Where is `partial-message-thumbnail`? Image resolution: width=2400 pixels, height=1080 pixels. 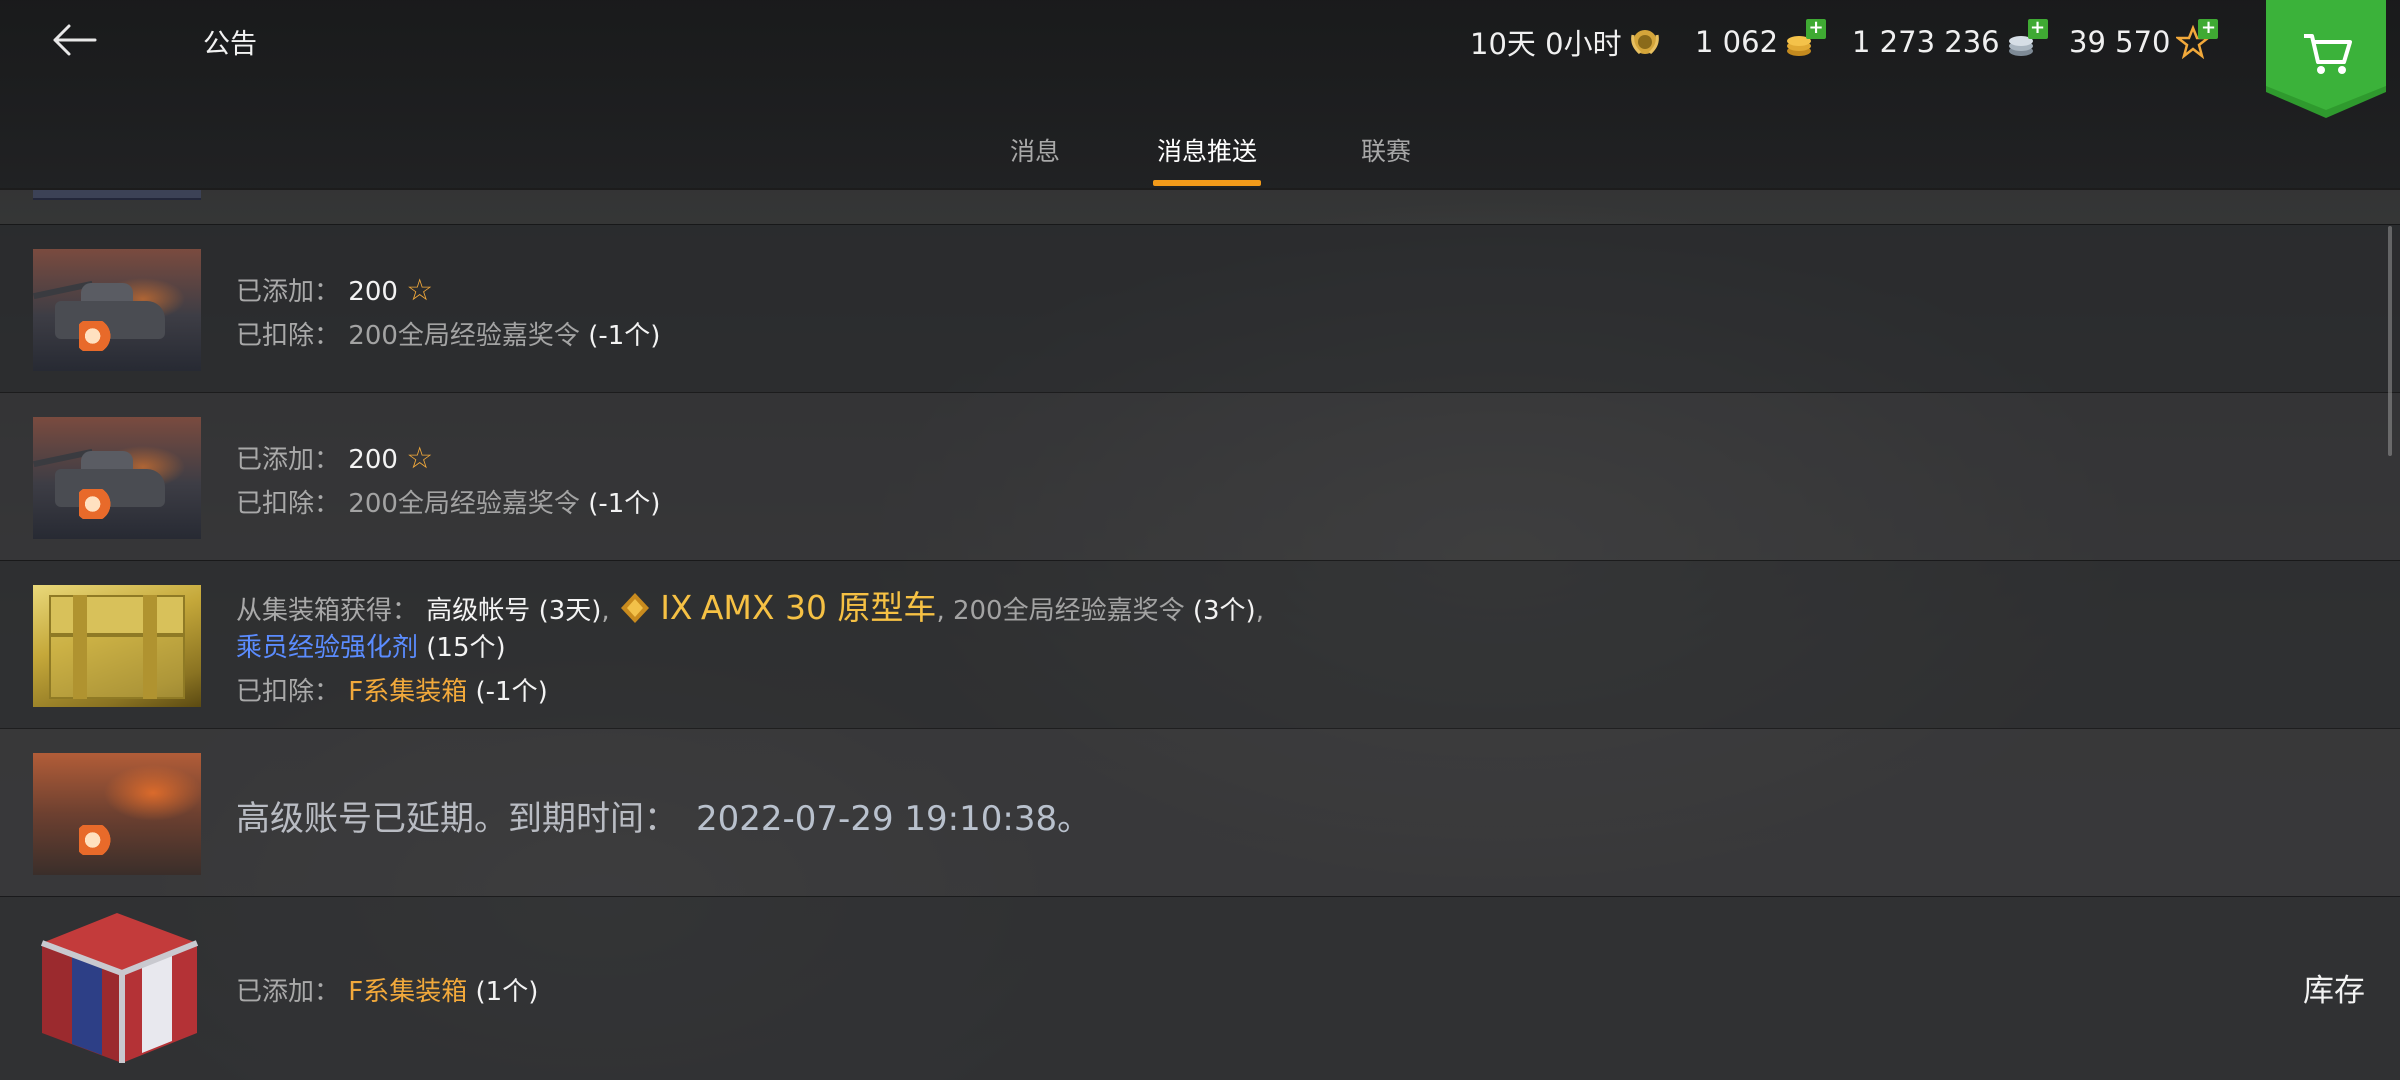
partial-message-thumbnail is located at coordinates (117, 195).